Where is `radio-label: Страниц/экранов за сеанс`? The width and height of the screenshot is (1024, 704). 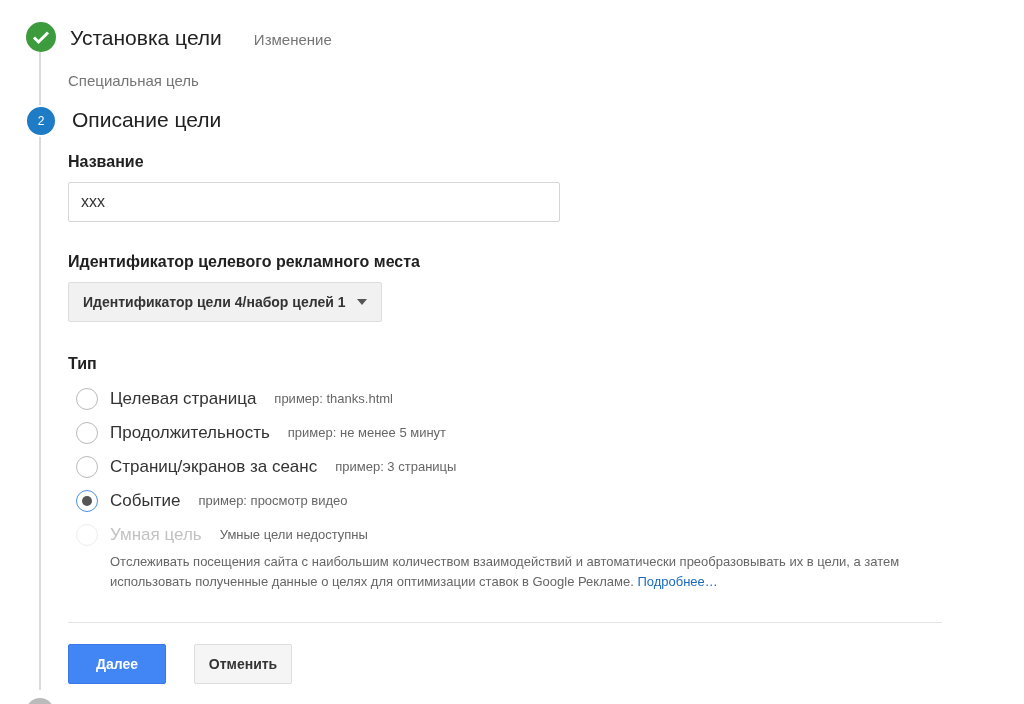 radio-label: Страниц/экранов за сеанс is located at coordinates (214, 467).